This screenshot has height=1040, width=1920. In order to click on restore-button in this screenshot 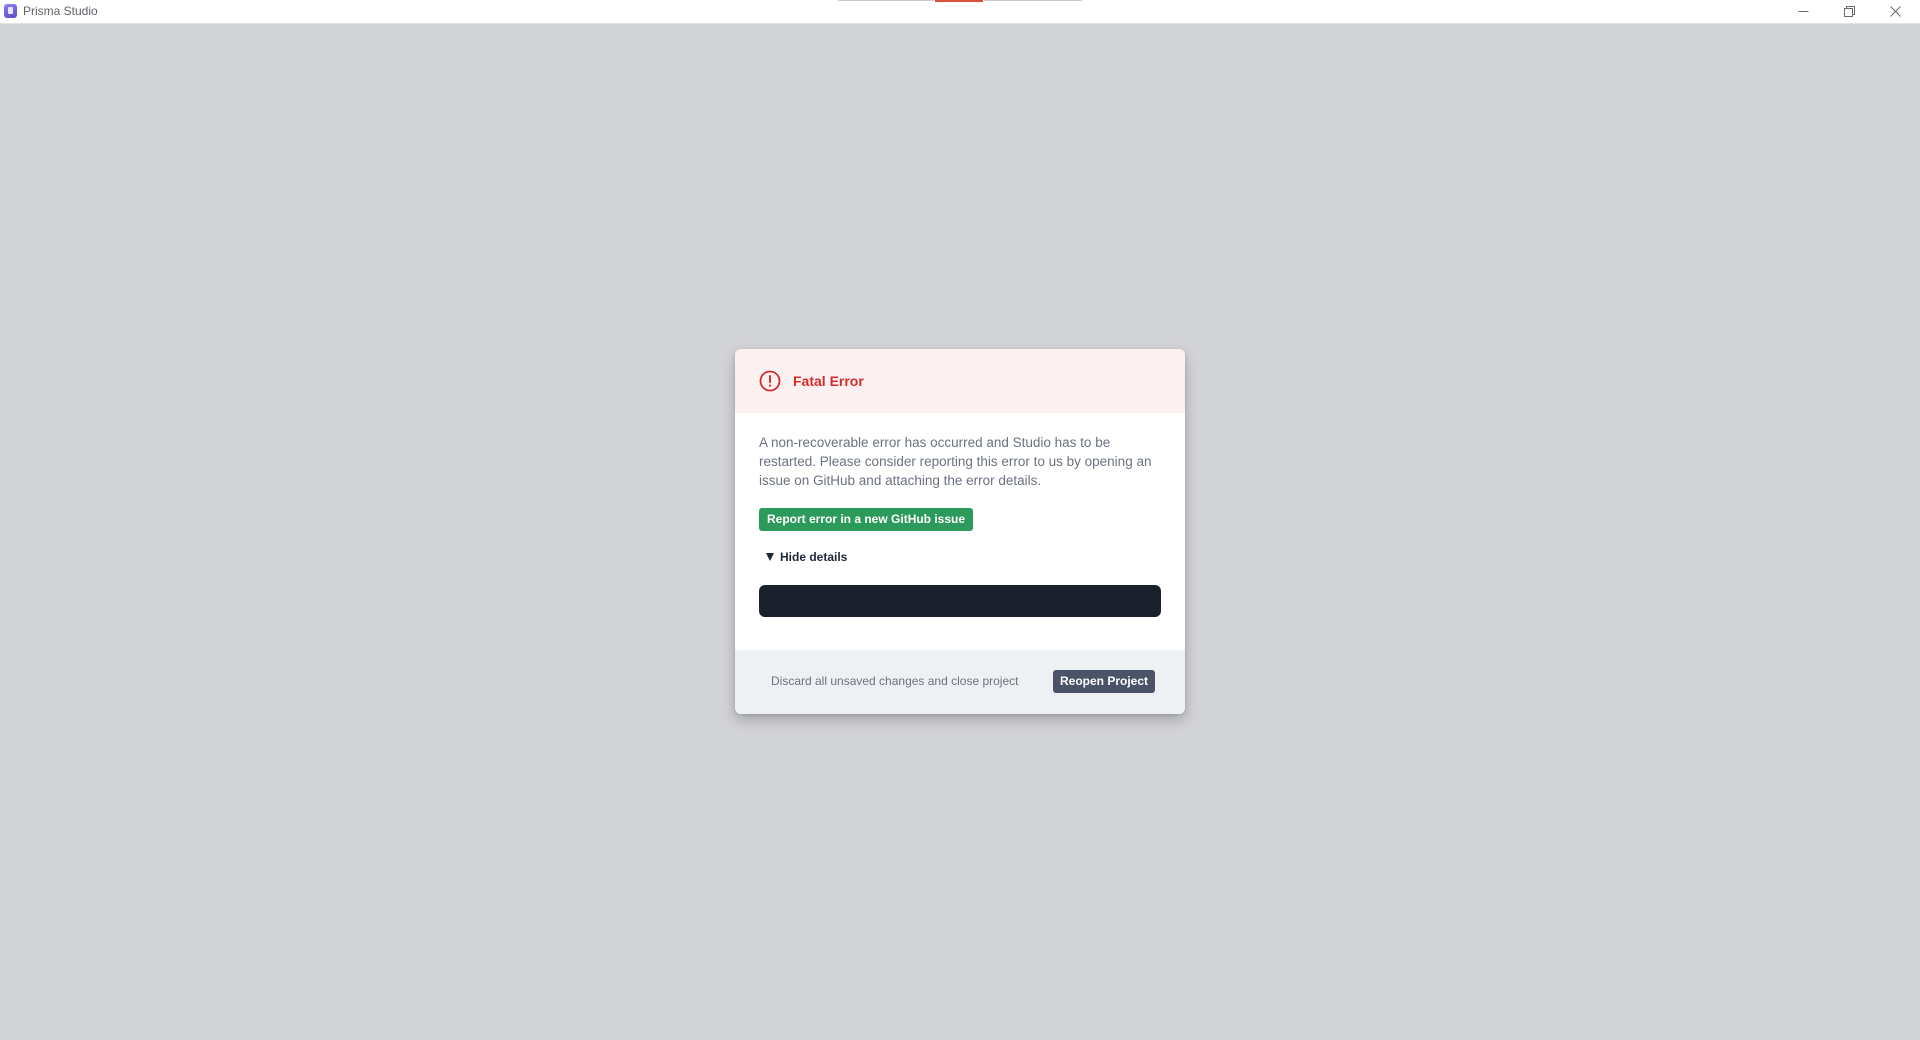, I will do `click(1849, 11)`.